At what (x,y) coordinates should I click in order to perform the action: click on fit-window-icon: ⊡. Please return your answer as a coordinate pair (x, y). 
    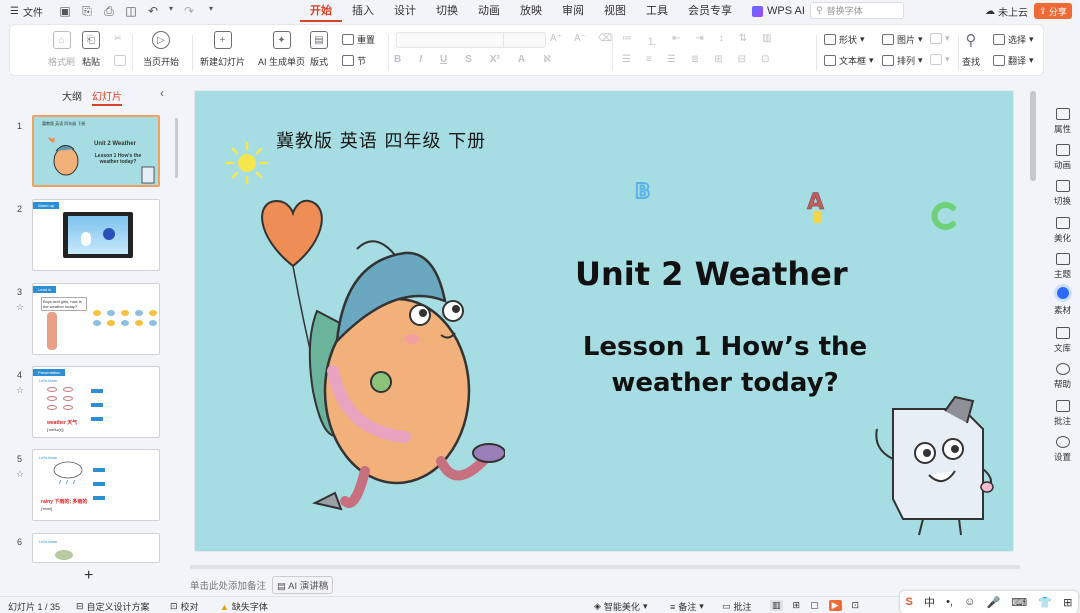
    Looking at the image, I should click on (856, 605).